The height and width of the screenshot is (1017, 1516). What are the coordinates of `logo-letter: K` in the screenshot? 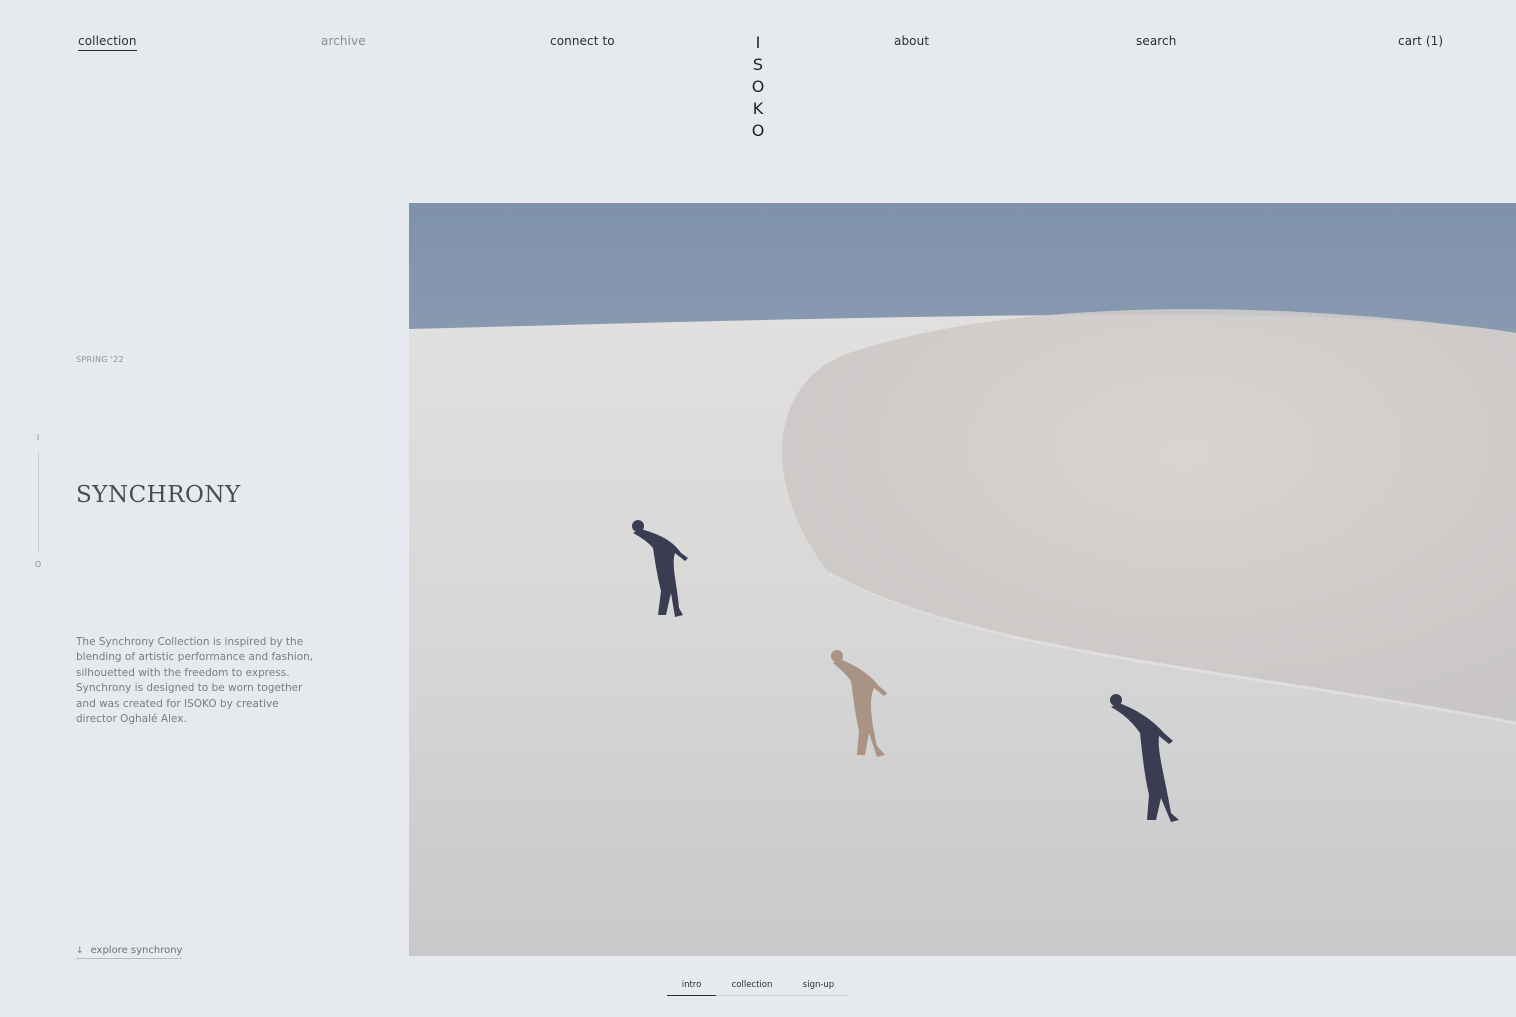 It's located at (758, 108).